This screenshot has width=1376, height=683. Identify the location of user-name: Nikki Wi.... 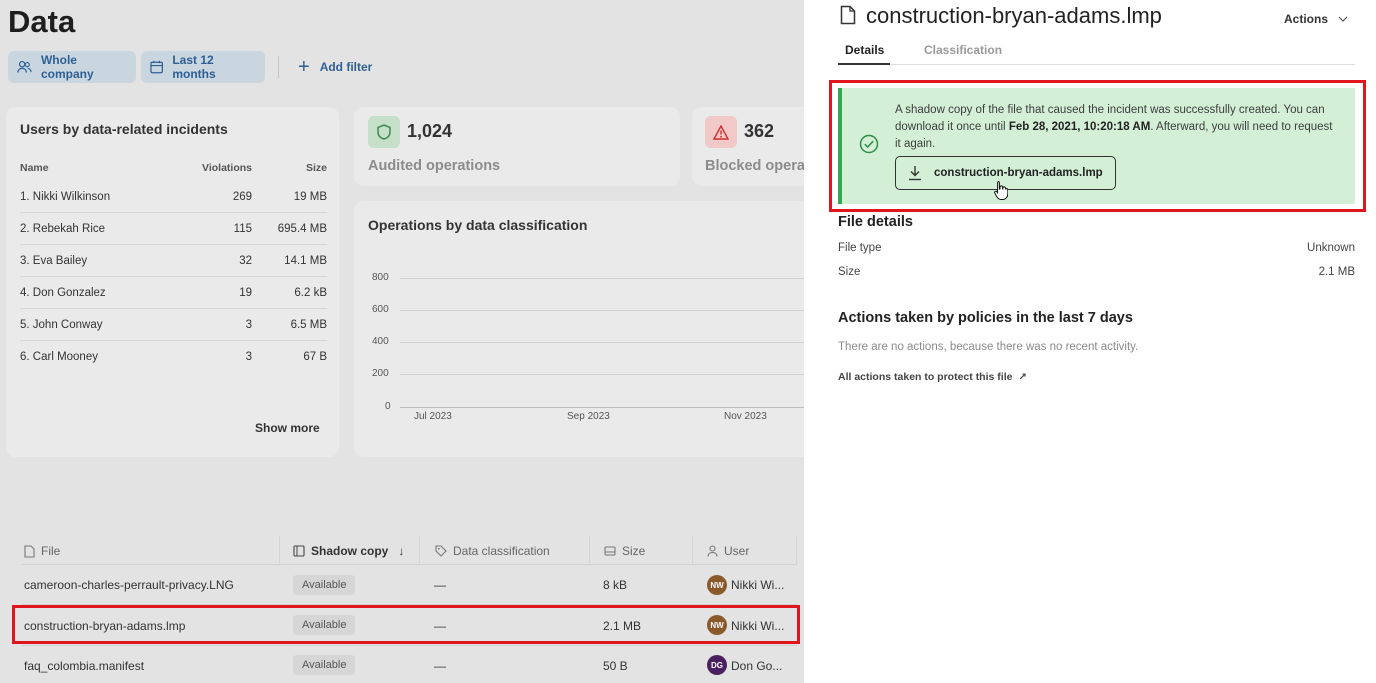
(758, 585).